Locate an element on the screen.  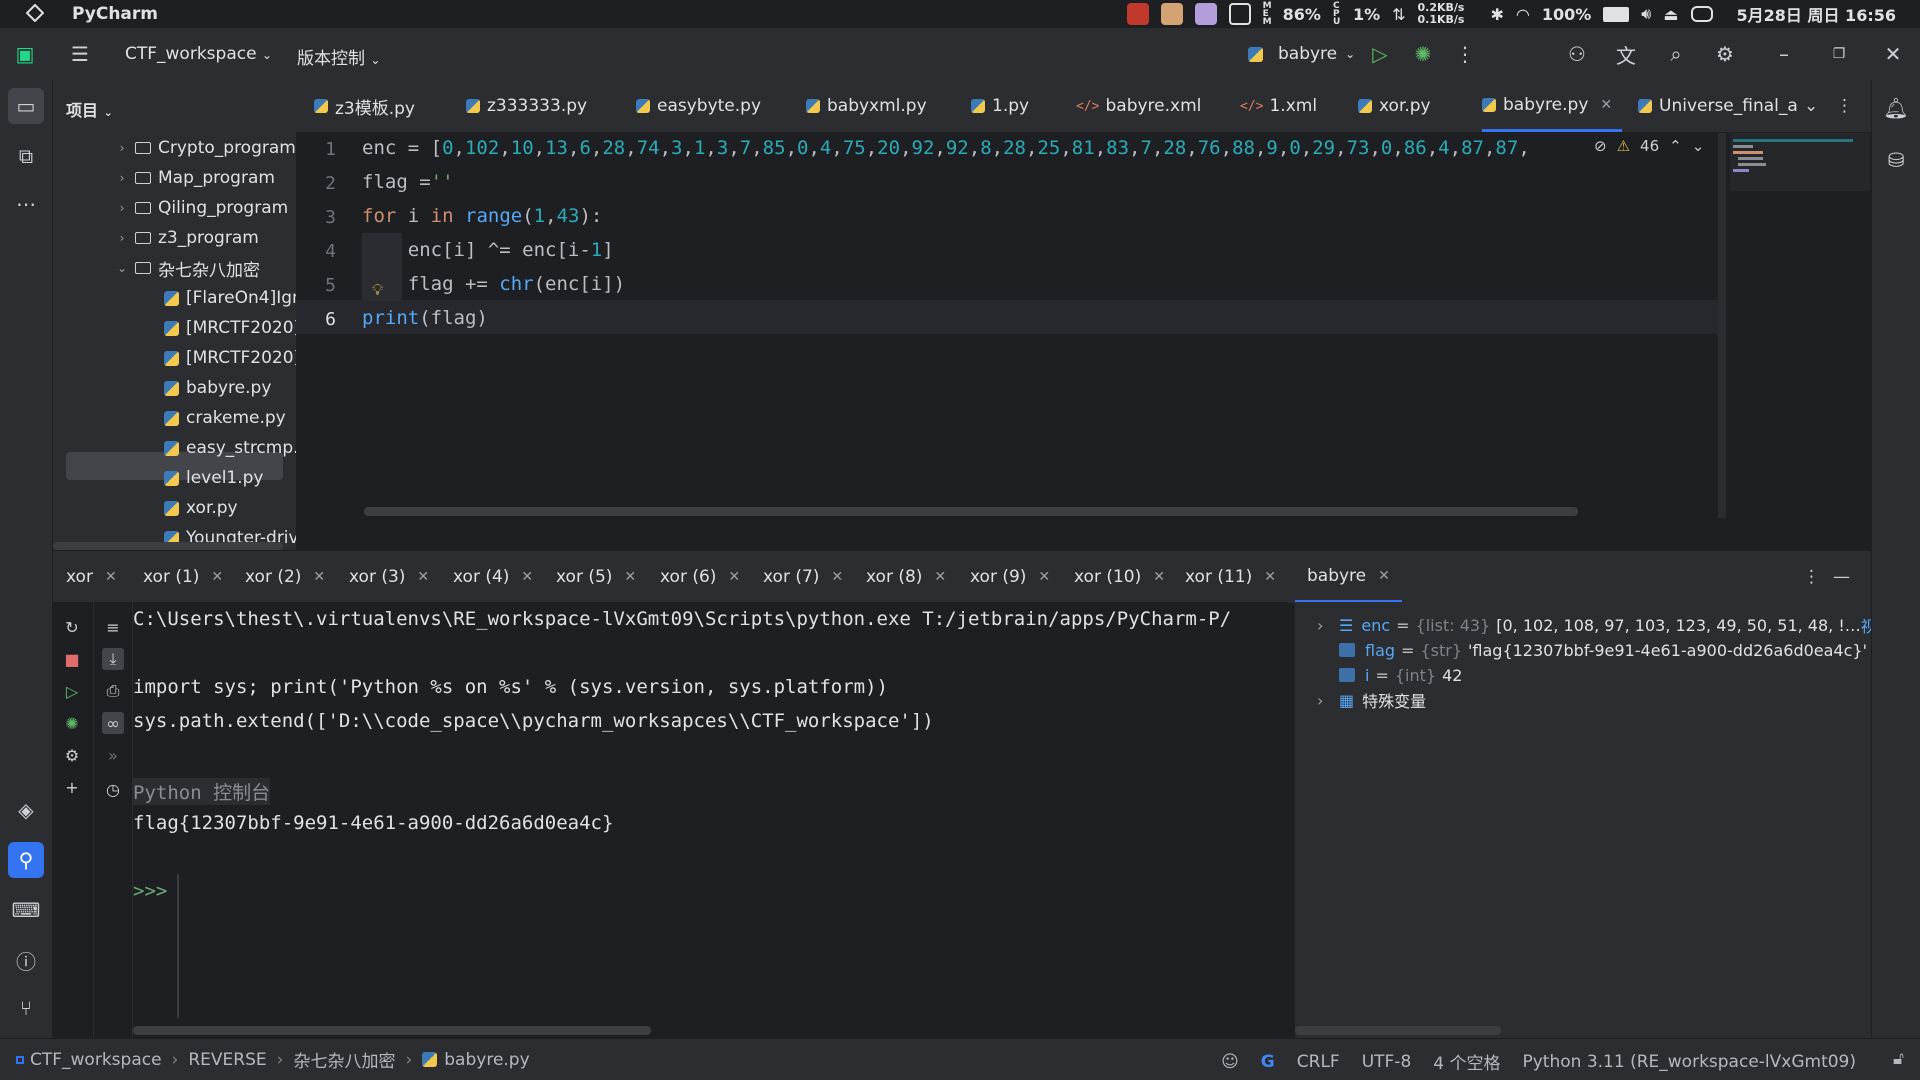
python-console-icon: ⚲ is located at coordinates (26, 860).